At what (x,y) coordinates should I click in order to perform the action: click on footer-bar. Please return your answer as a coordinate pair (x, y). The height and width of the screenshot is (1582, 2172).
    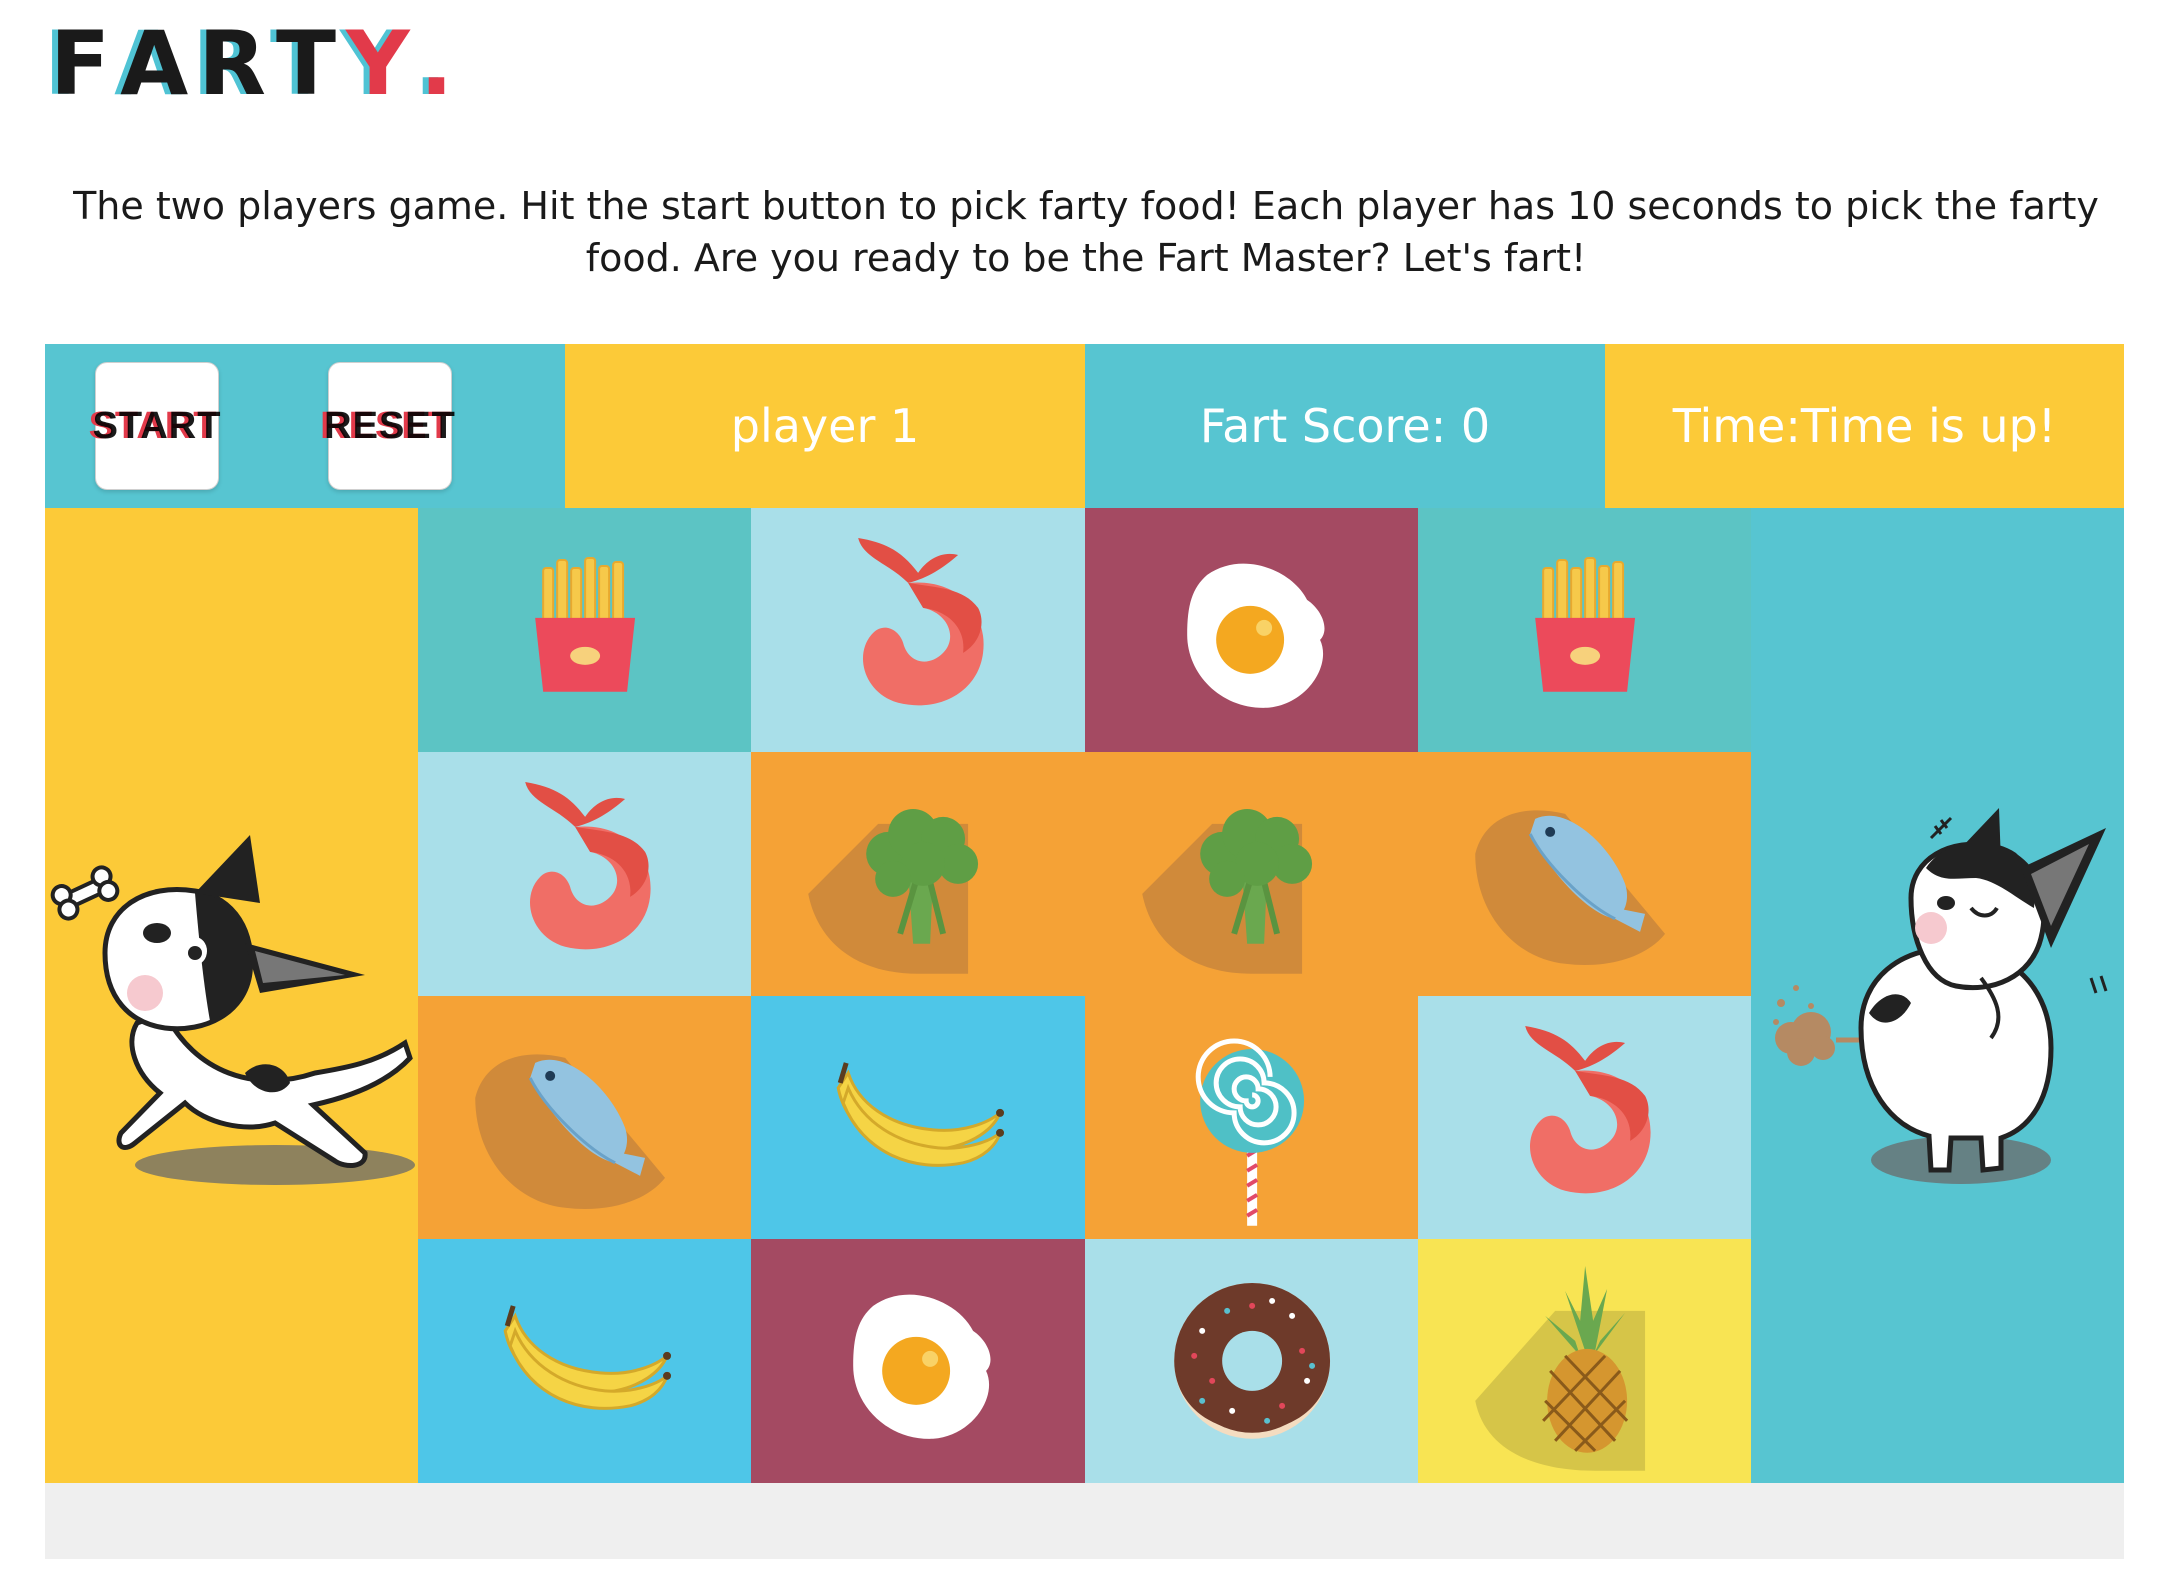
    Looking at the image, I should click on (1084, 1521).